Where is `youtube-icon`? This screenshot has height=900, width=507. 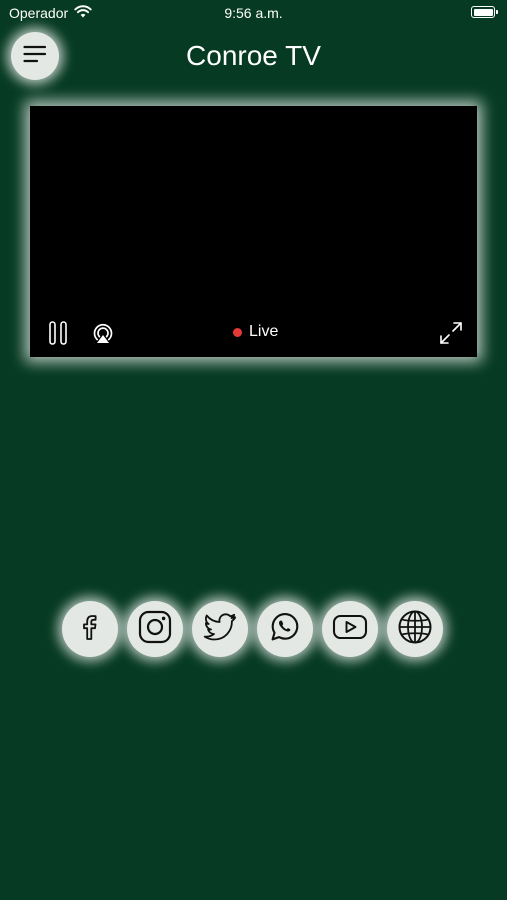 youtube-icon is located at coordinates (350, 629).